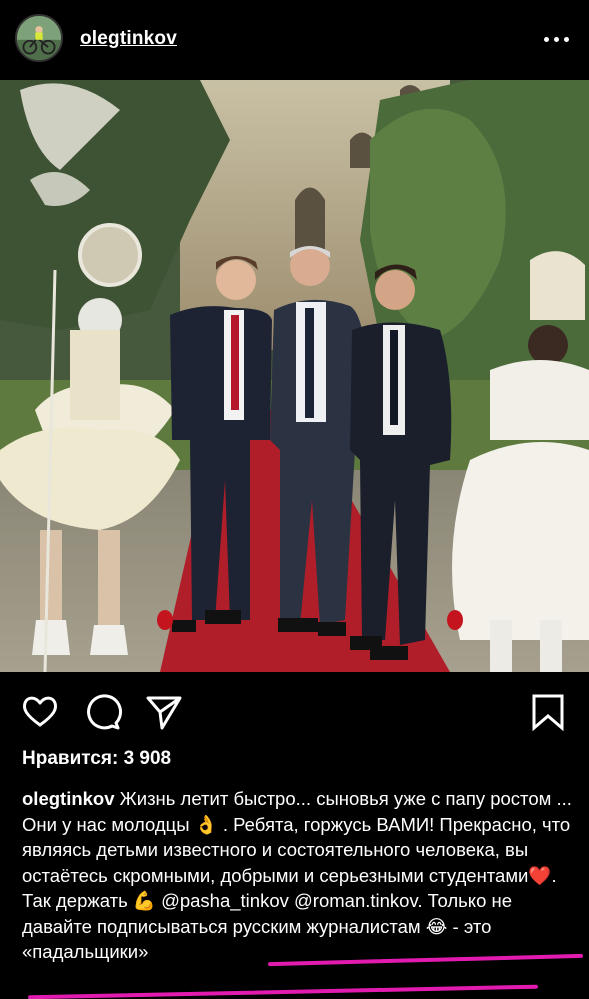 This screenshot has height=999, width=589. What do you see at coordinates (225, 900) in the screenshot?
I see `mention-pasha: @pasha_tinkov` at bounding box center [225, 900].